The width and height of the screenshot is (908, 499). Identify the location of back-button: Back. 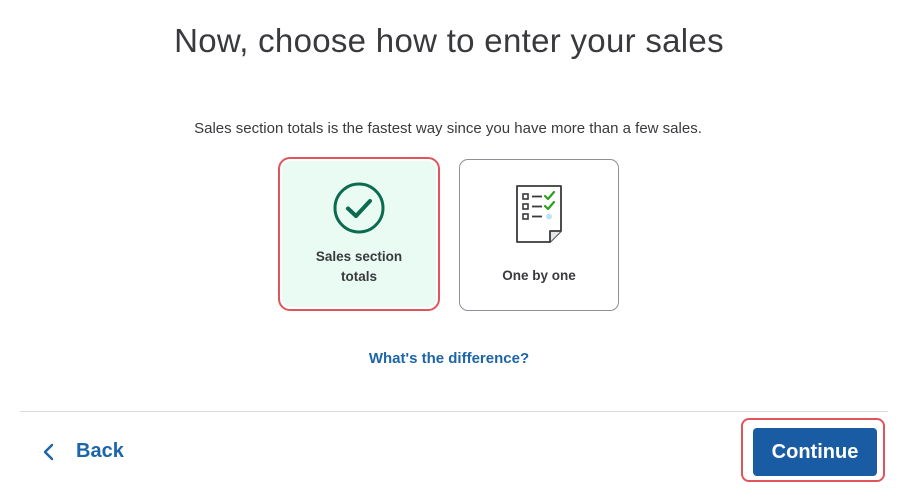
(83, 451).